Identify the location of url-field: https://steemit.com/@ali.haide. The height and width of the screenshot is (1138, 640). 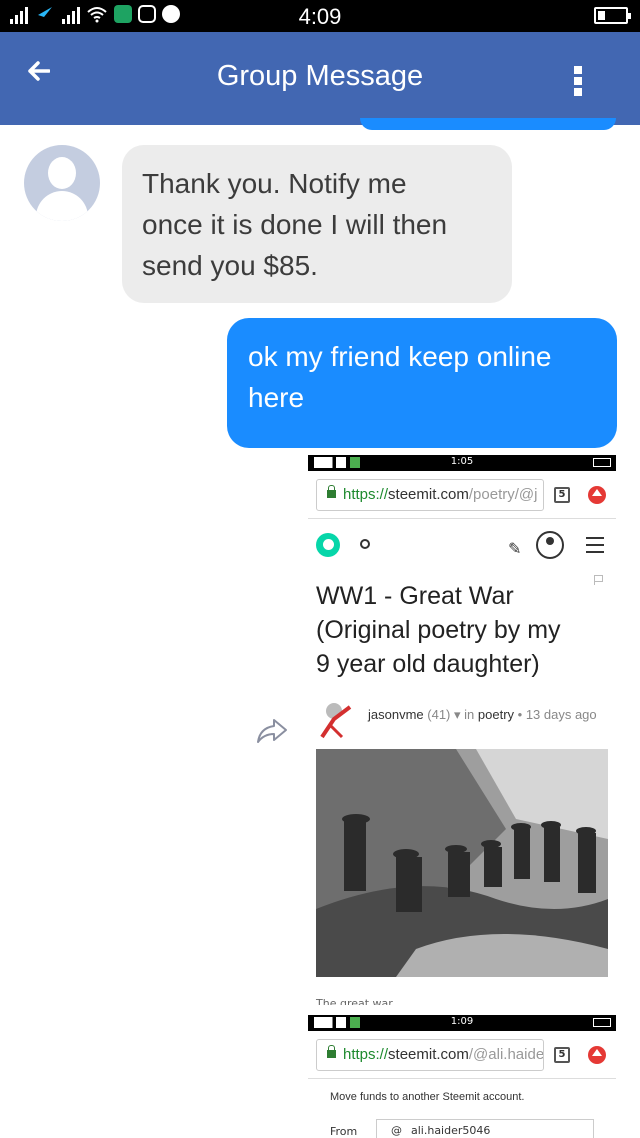
(430, 1055).